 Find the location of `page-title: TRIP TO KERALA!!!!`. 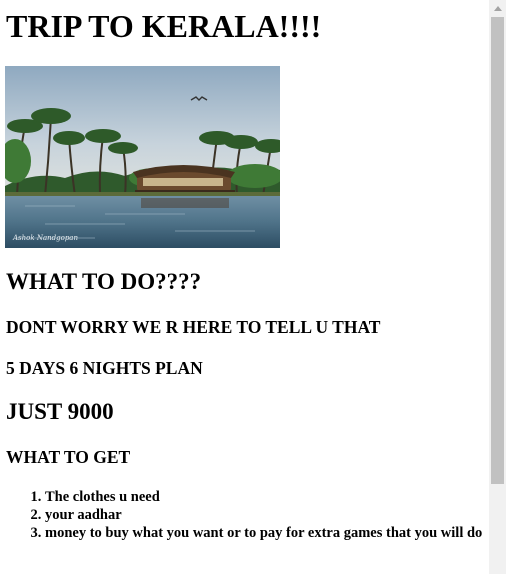

page-title: TRIP TO KERALA!!!! is located at coordinates (164, 26).